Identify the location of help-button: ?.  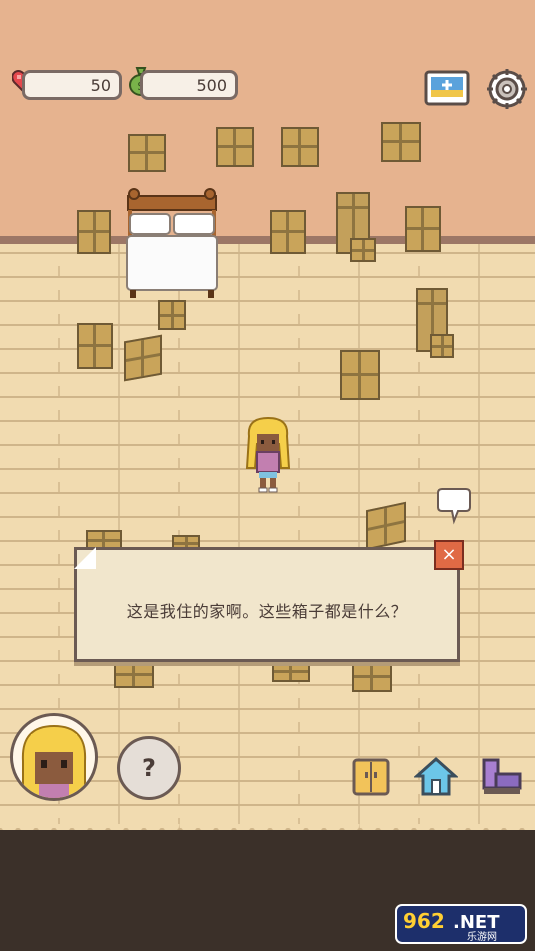
(149, 768).